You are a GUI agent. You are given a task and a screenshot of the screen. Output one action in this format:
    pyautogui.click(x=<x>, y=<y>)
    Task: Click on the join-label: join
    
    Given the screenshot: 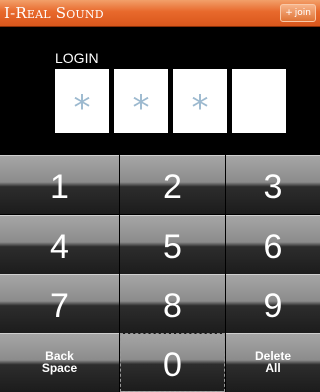 What is the action you would take?
    pyautogui.click(x=302, y=13)
    